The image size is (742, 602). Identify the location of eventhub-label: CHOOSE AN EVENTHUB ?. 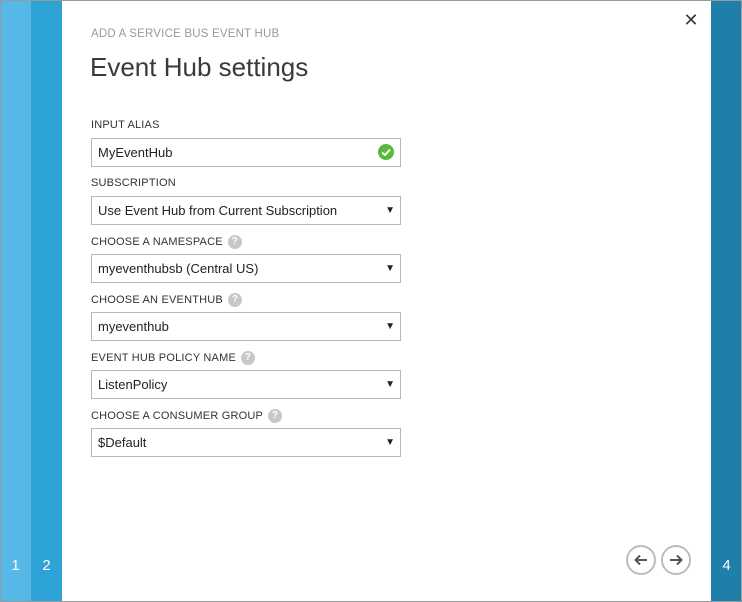
(166, 300).